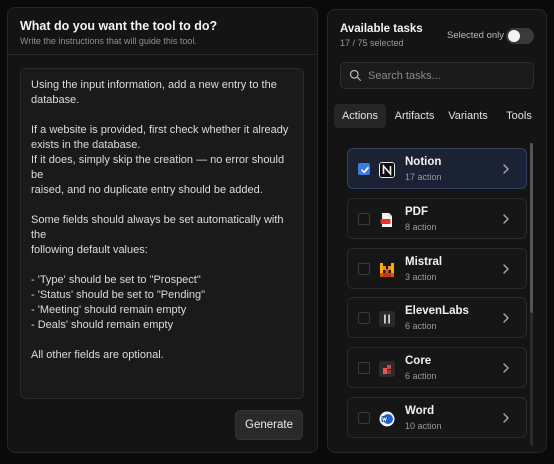  Describe the element at coordinates (437, 367) in the screenshot. I see `task-item-core: Core 6 action` at that location.